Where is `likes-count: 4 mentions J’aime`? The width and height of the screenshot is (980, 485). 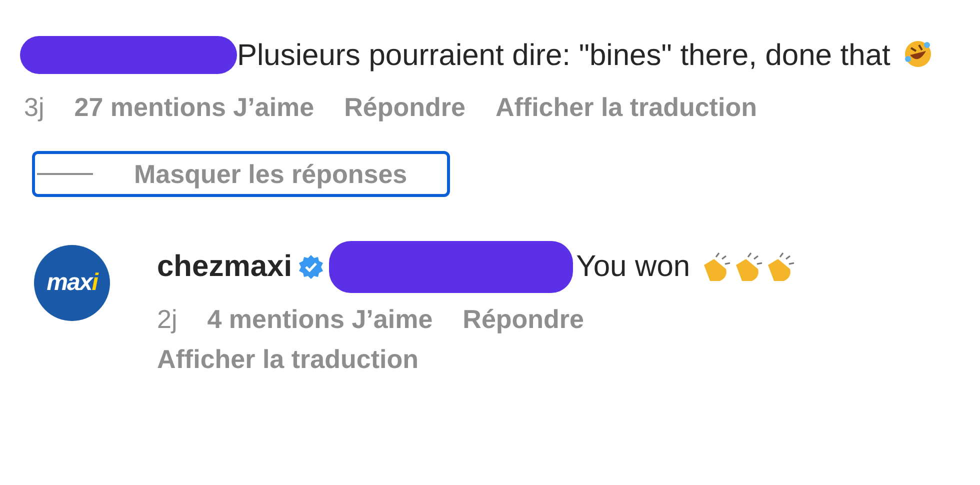 likes-count: 4 mentions J’aime is located at coordinates (320, 319).